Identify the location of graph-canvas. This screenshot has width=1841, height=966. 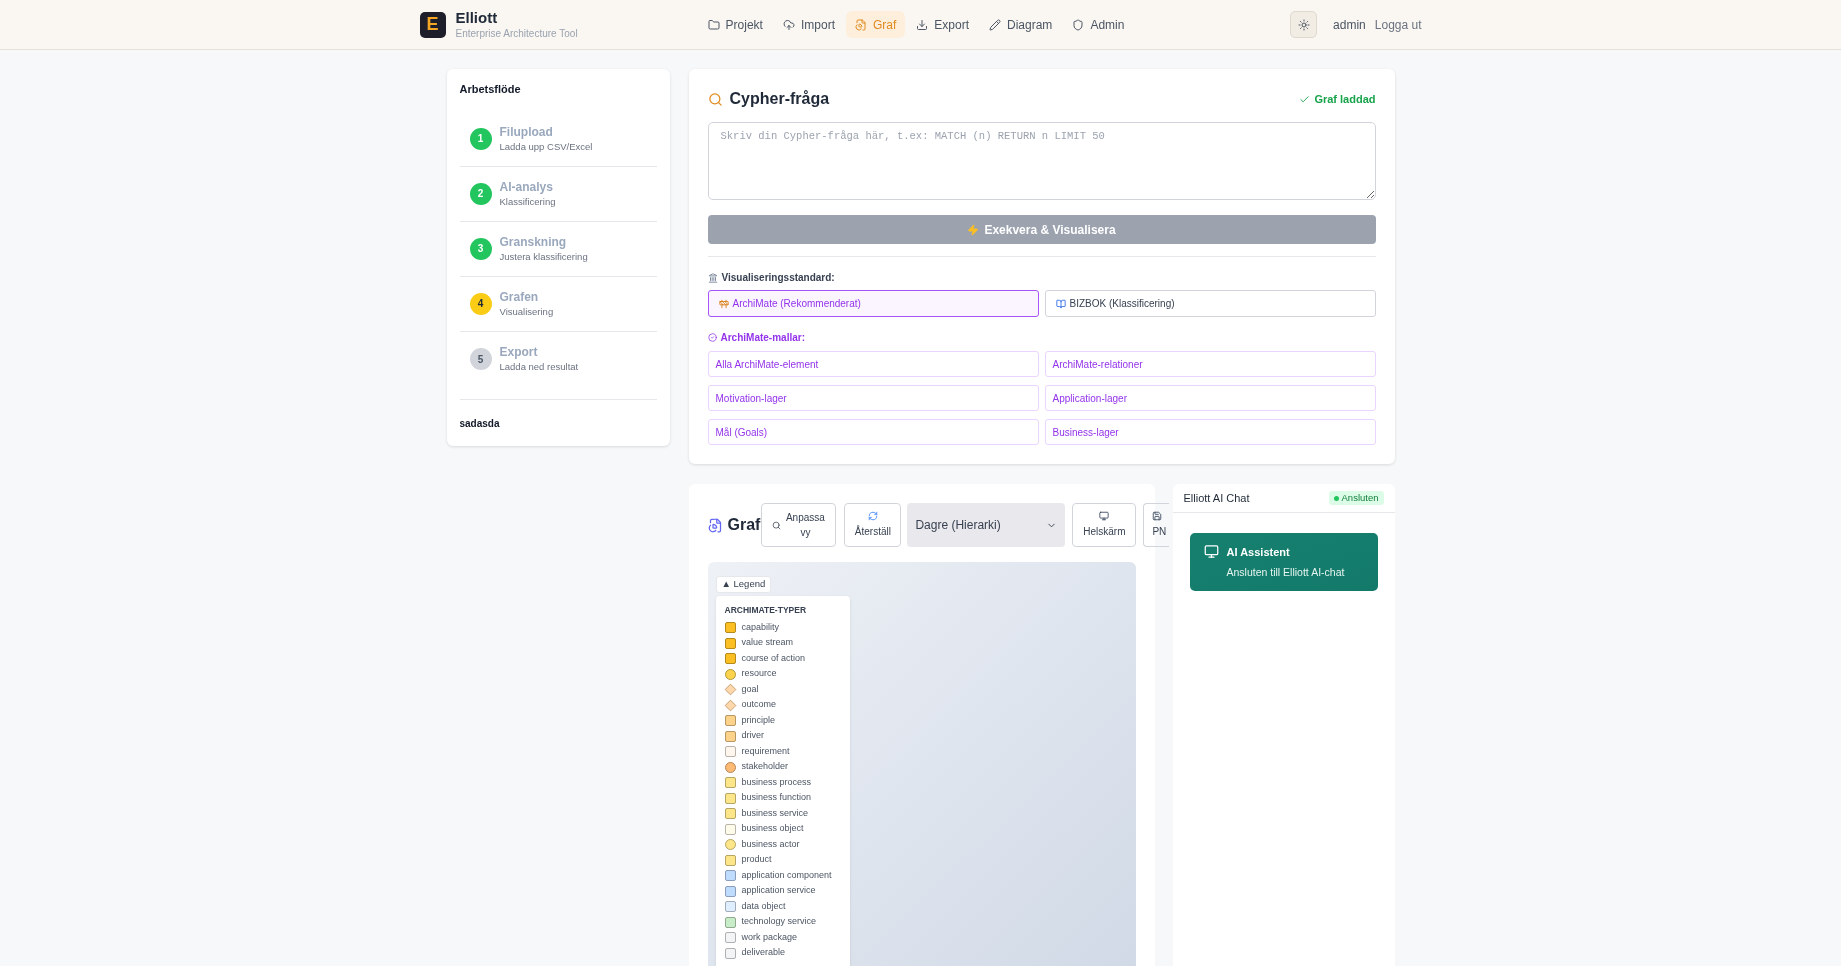
(921, 764).